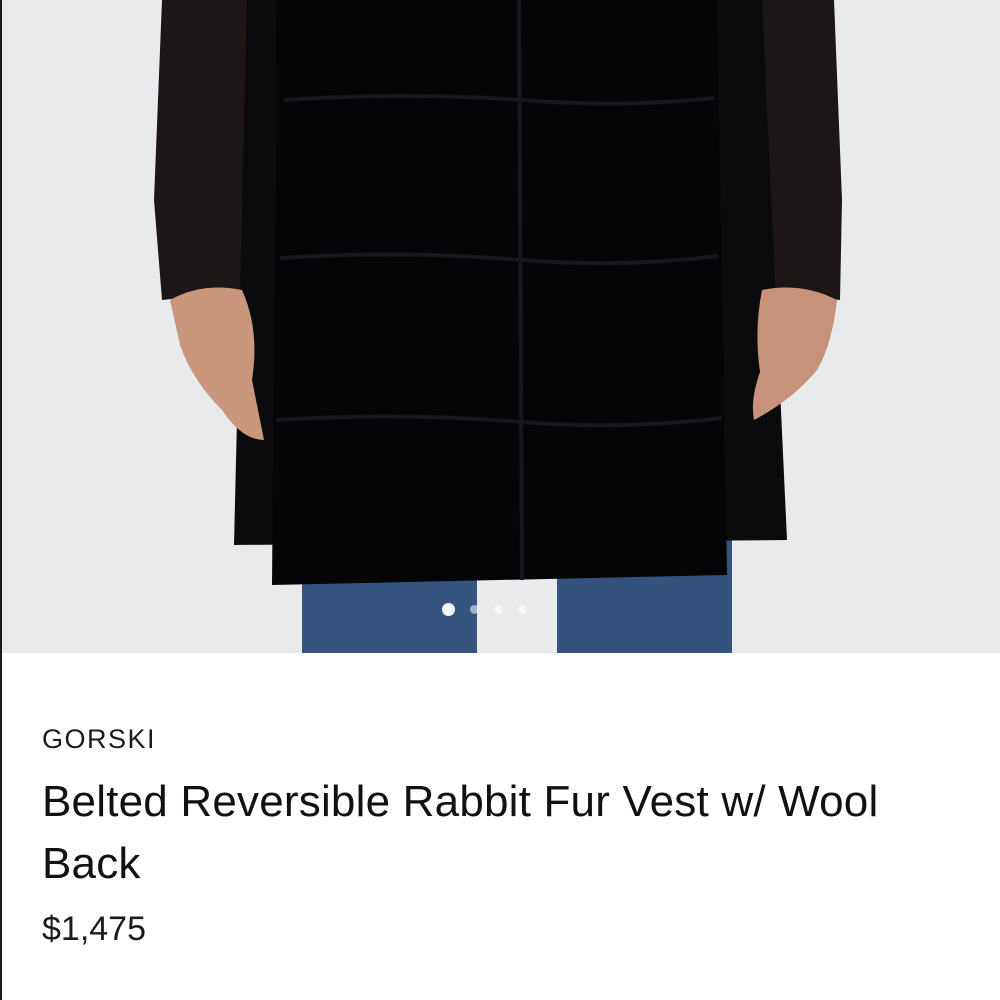  I want to click on product-price: $1,475, so click(94, 929).